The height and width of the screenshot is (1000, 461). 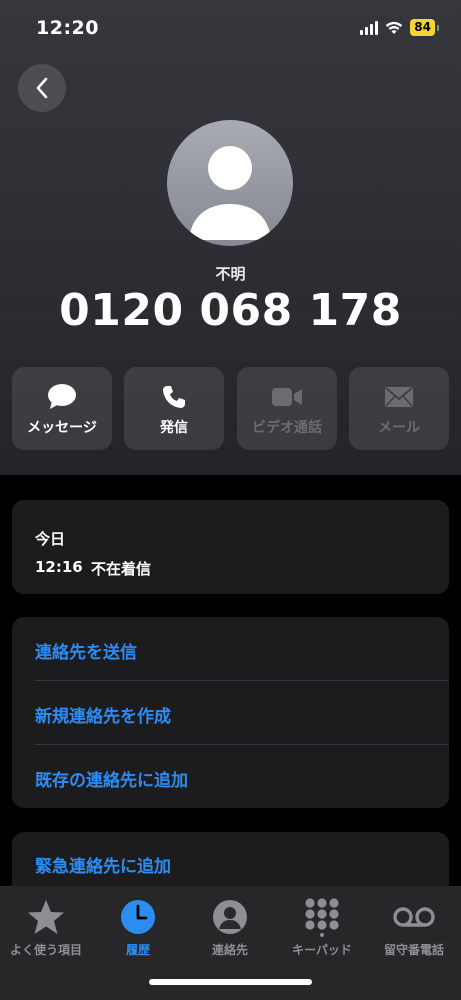 What do you see at coordinates (422, 27) in the screenshot?
I see `battery-icon: 84` at bounding box center [422, 27].